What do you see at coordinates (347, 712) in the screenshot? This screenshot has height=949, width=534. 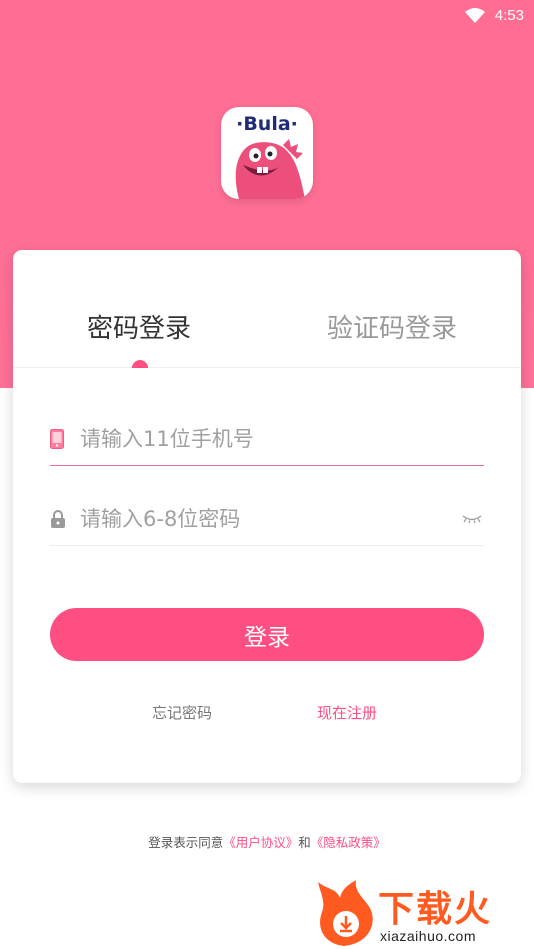 I see `register-link: 现在注册` at bounding box center [347, 712].